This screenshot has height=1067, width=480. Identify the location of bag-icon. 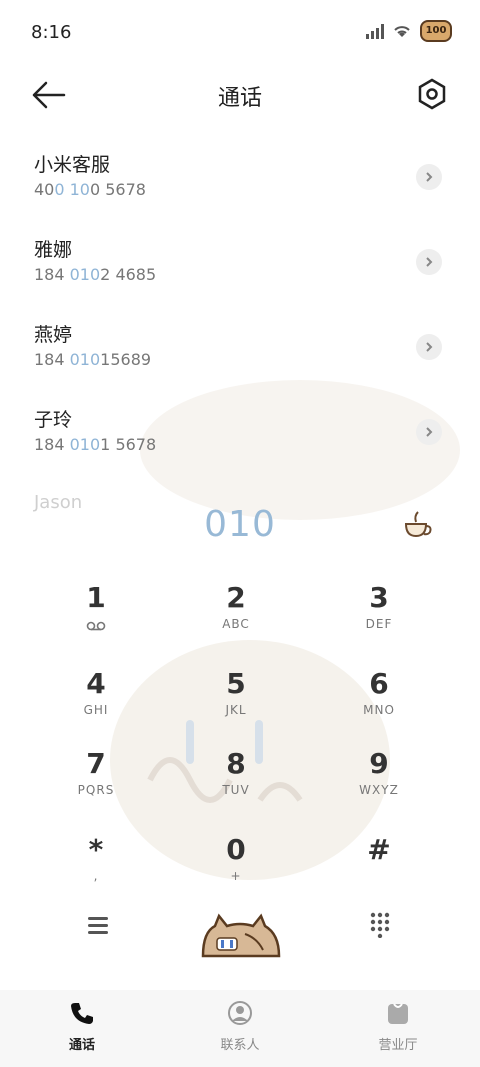
(398, 1013).